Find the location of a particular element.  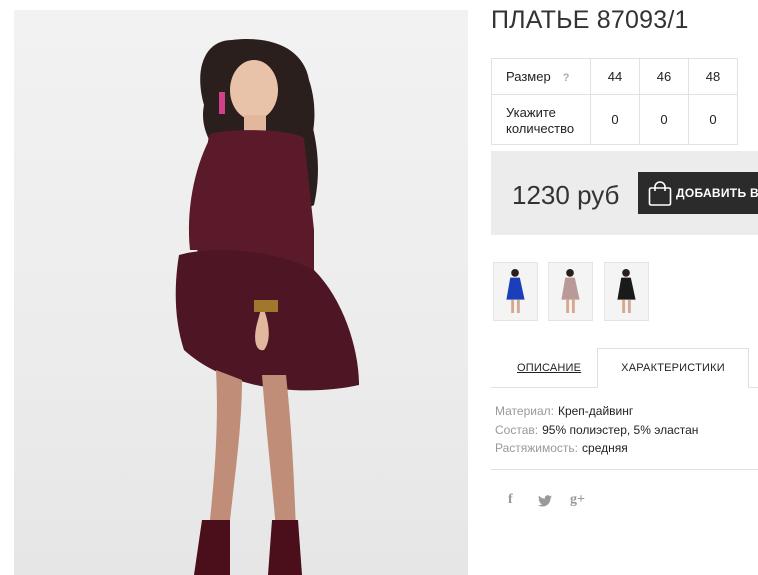

twitter-icon is located at coordinates (545, 502).